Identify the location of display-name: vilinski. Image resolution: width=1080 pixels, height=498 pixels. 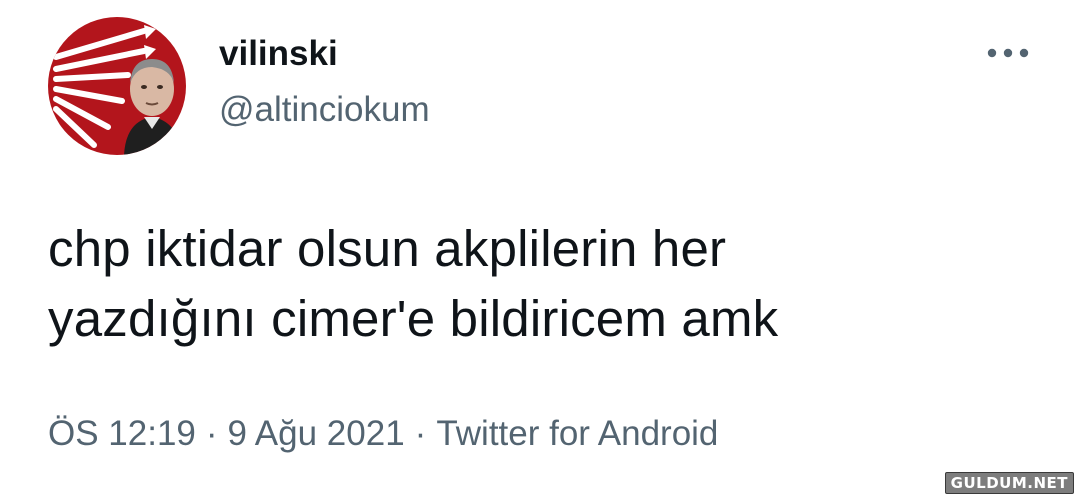
(324, 54).